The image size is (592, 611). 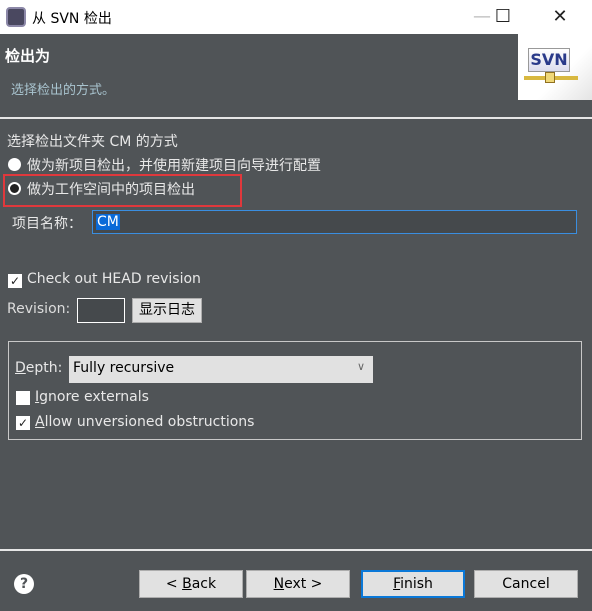 I want to click on radio-new-project, so click(x=14, y=164).